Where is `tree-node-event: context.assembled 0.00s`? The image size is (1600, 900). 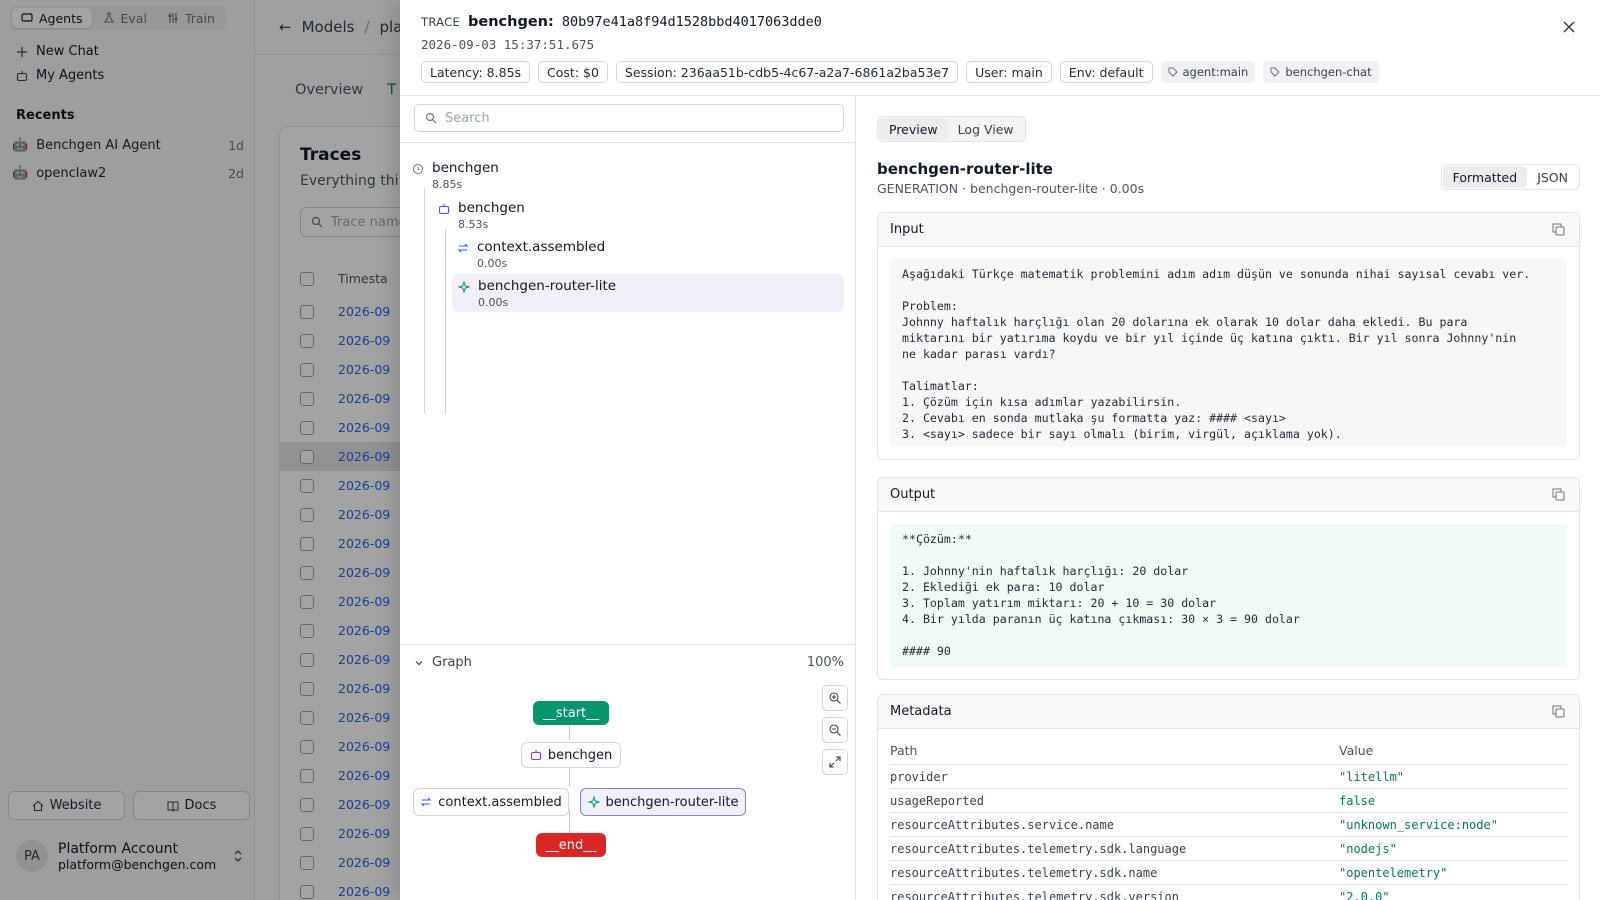 tree-node-event: context.assembled 0.00s is located at coordinates (531, 254).